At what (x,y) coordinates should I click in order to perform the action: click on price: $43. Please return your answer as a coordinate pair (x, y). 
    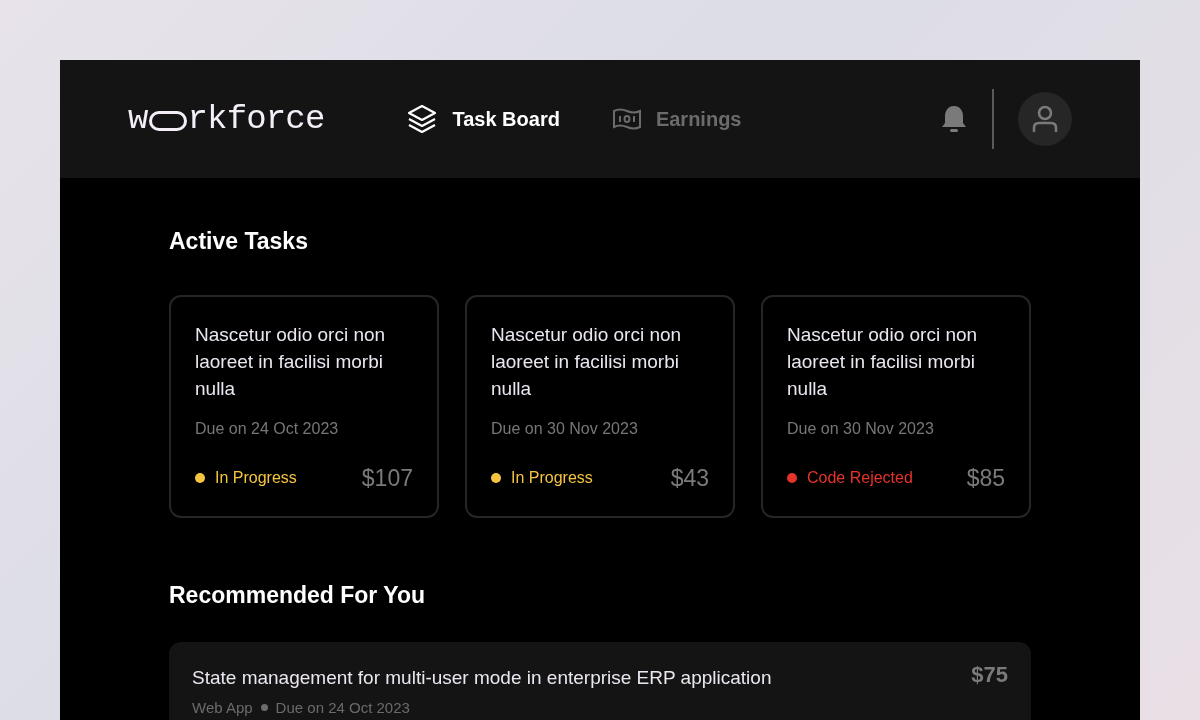
    Looking at the image, I should click on (689, 478).